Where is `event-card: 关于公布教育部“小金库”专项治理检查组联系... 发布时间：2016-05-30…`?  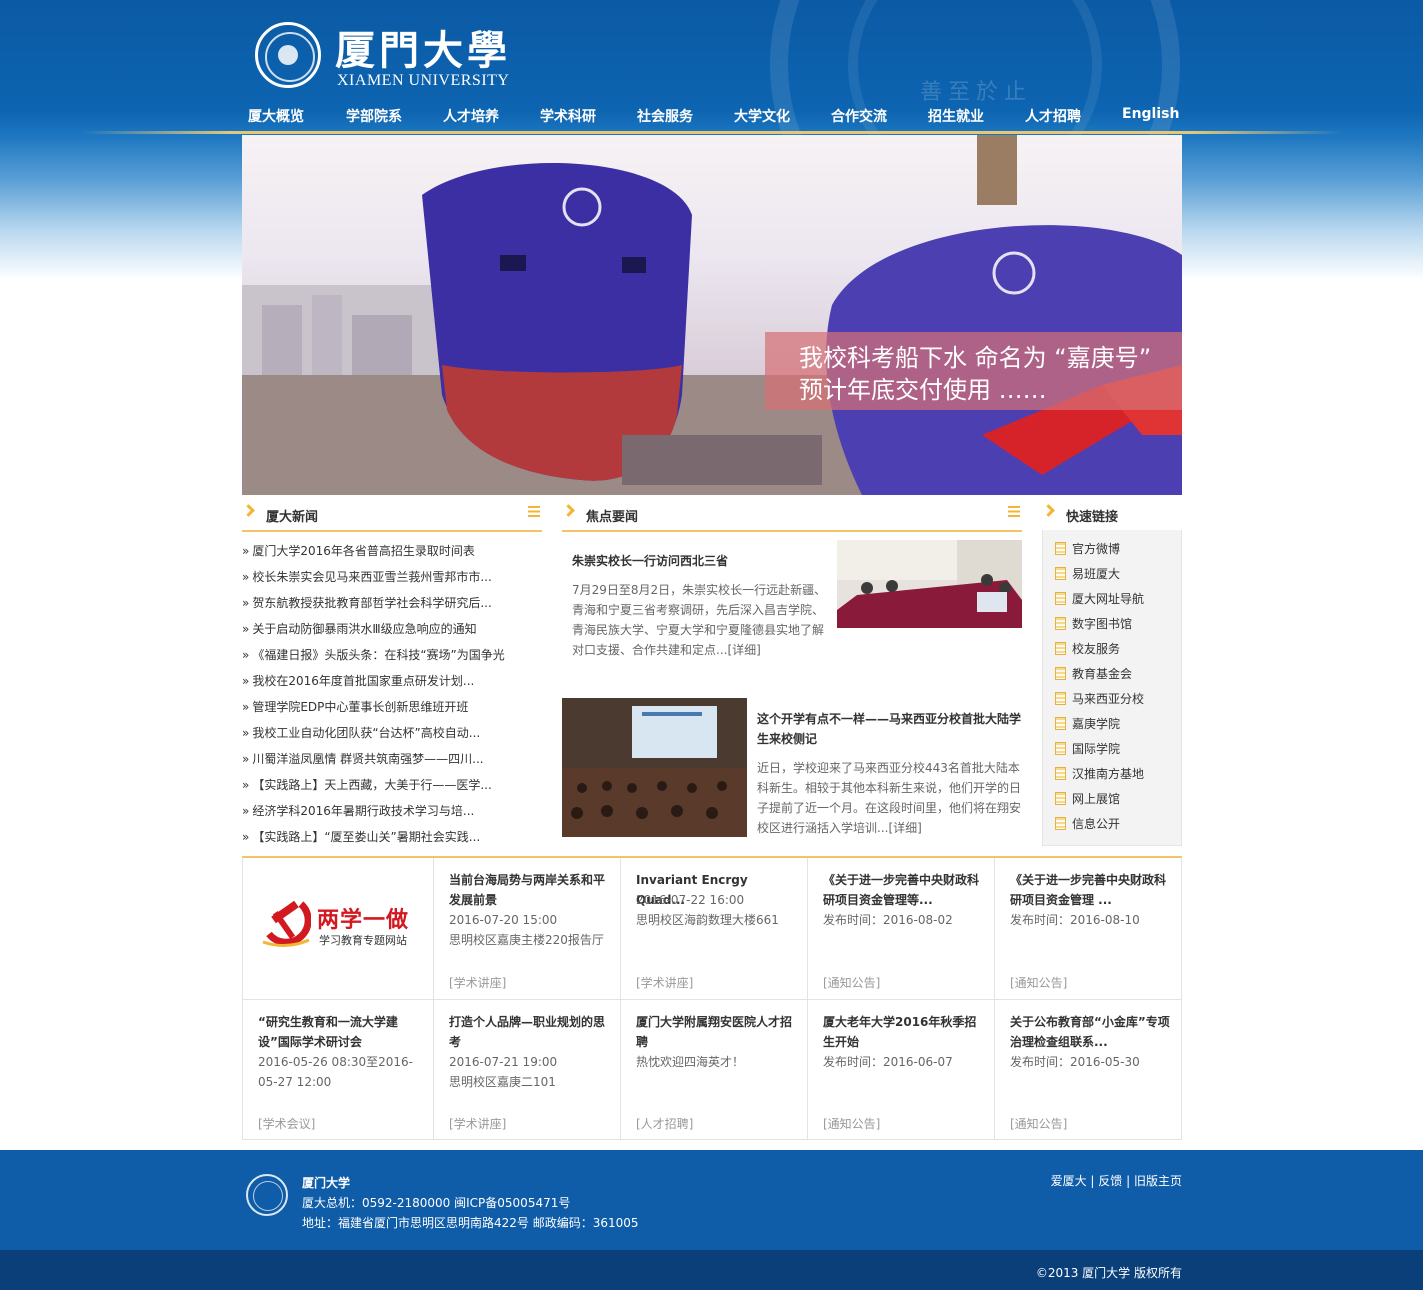
event-card: 关于公布教育部“小金库”专项治理检查组联系... 发布时间：2016-05-30… is located at coordinates (1088, 1069).